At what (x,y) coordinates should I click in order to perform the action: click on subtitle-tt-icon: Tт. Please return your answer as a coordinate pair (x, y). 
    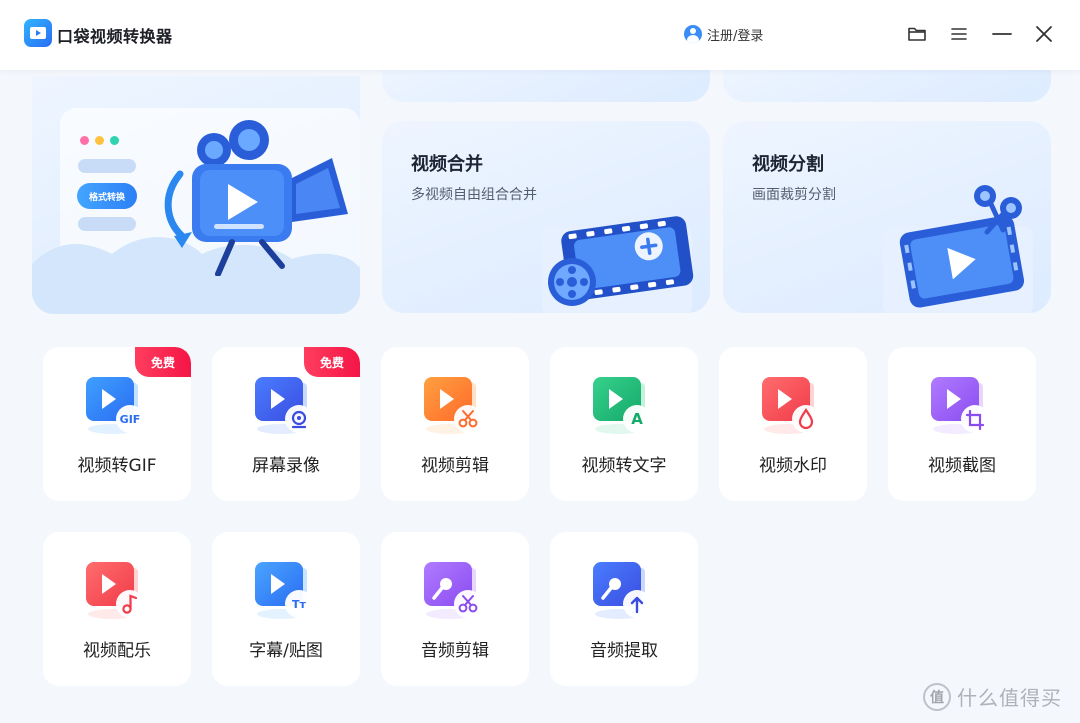
    Looking at the image, I should click on (284, 590).